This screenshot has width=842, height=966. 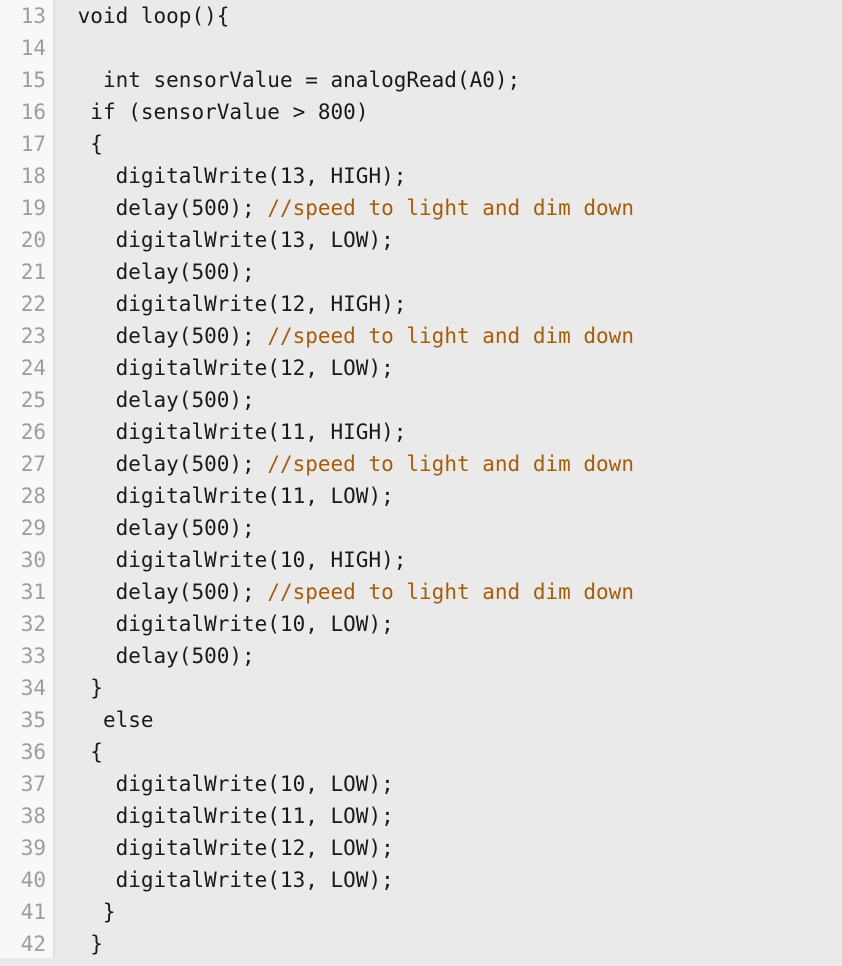 What do you see at coordinates (453, 48) in the screenshot?
I see `code-line` at bounding box center [453, 48].